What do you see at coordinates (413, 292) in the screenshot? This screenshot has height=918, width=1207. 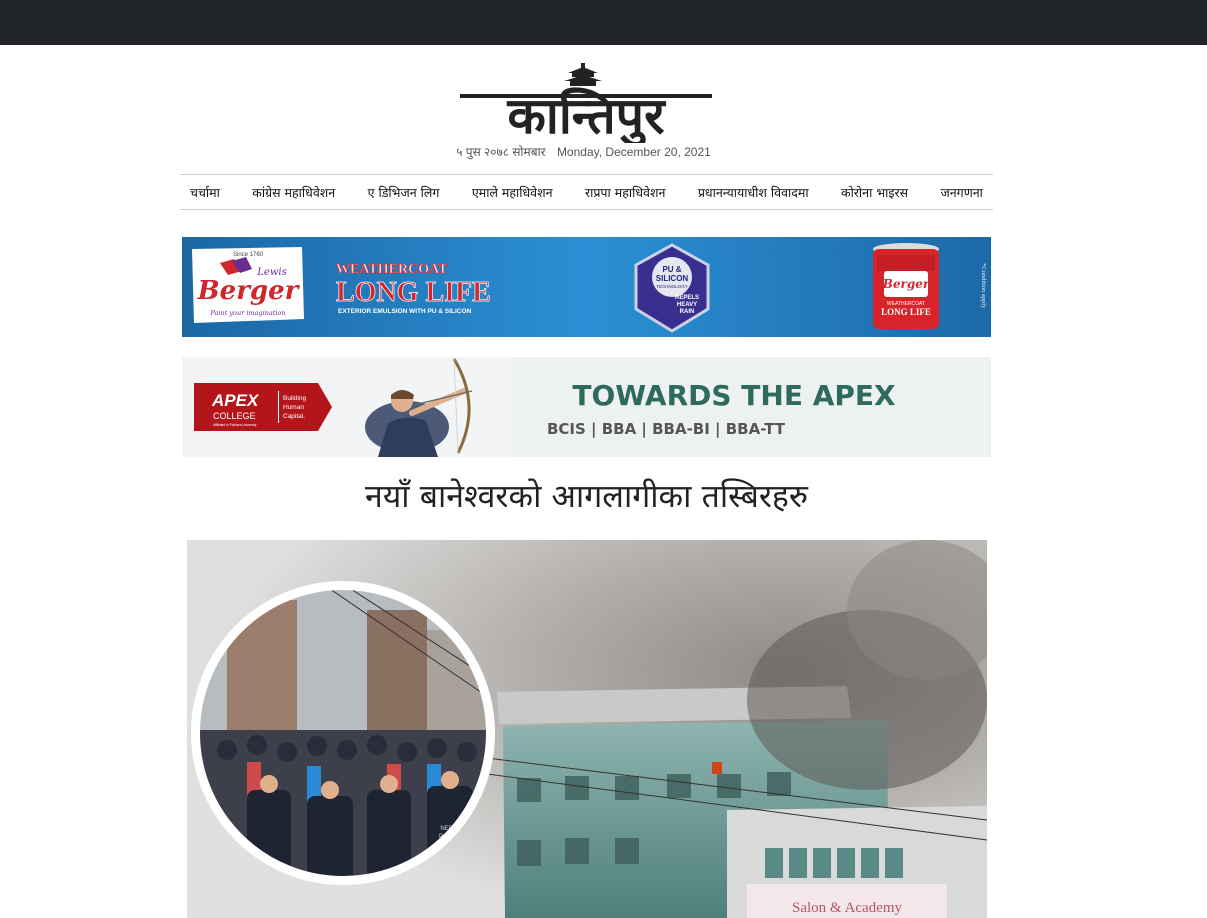 I see `berger-product-line2: LONG LIFE` at bounding box center [413, 292].